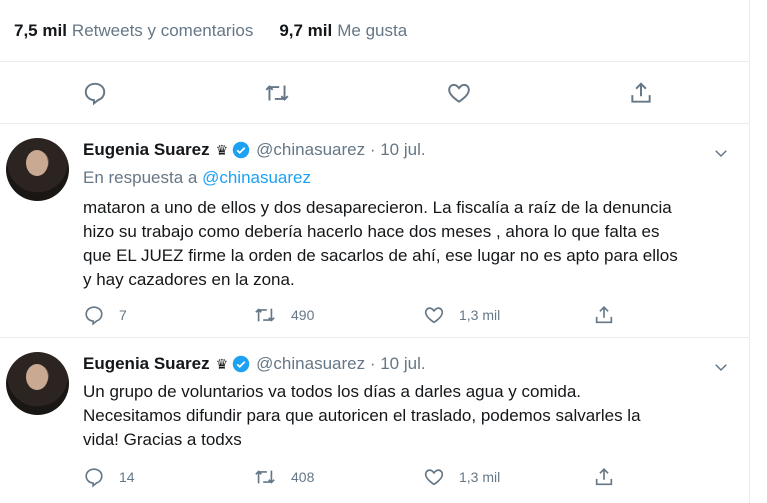 This screenshot has height=503, width=767. What do you see at coordinates (168, 315) in the screenshot?
I see `reply-button: 7` at bounding box center [168, 315].